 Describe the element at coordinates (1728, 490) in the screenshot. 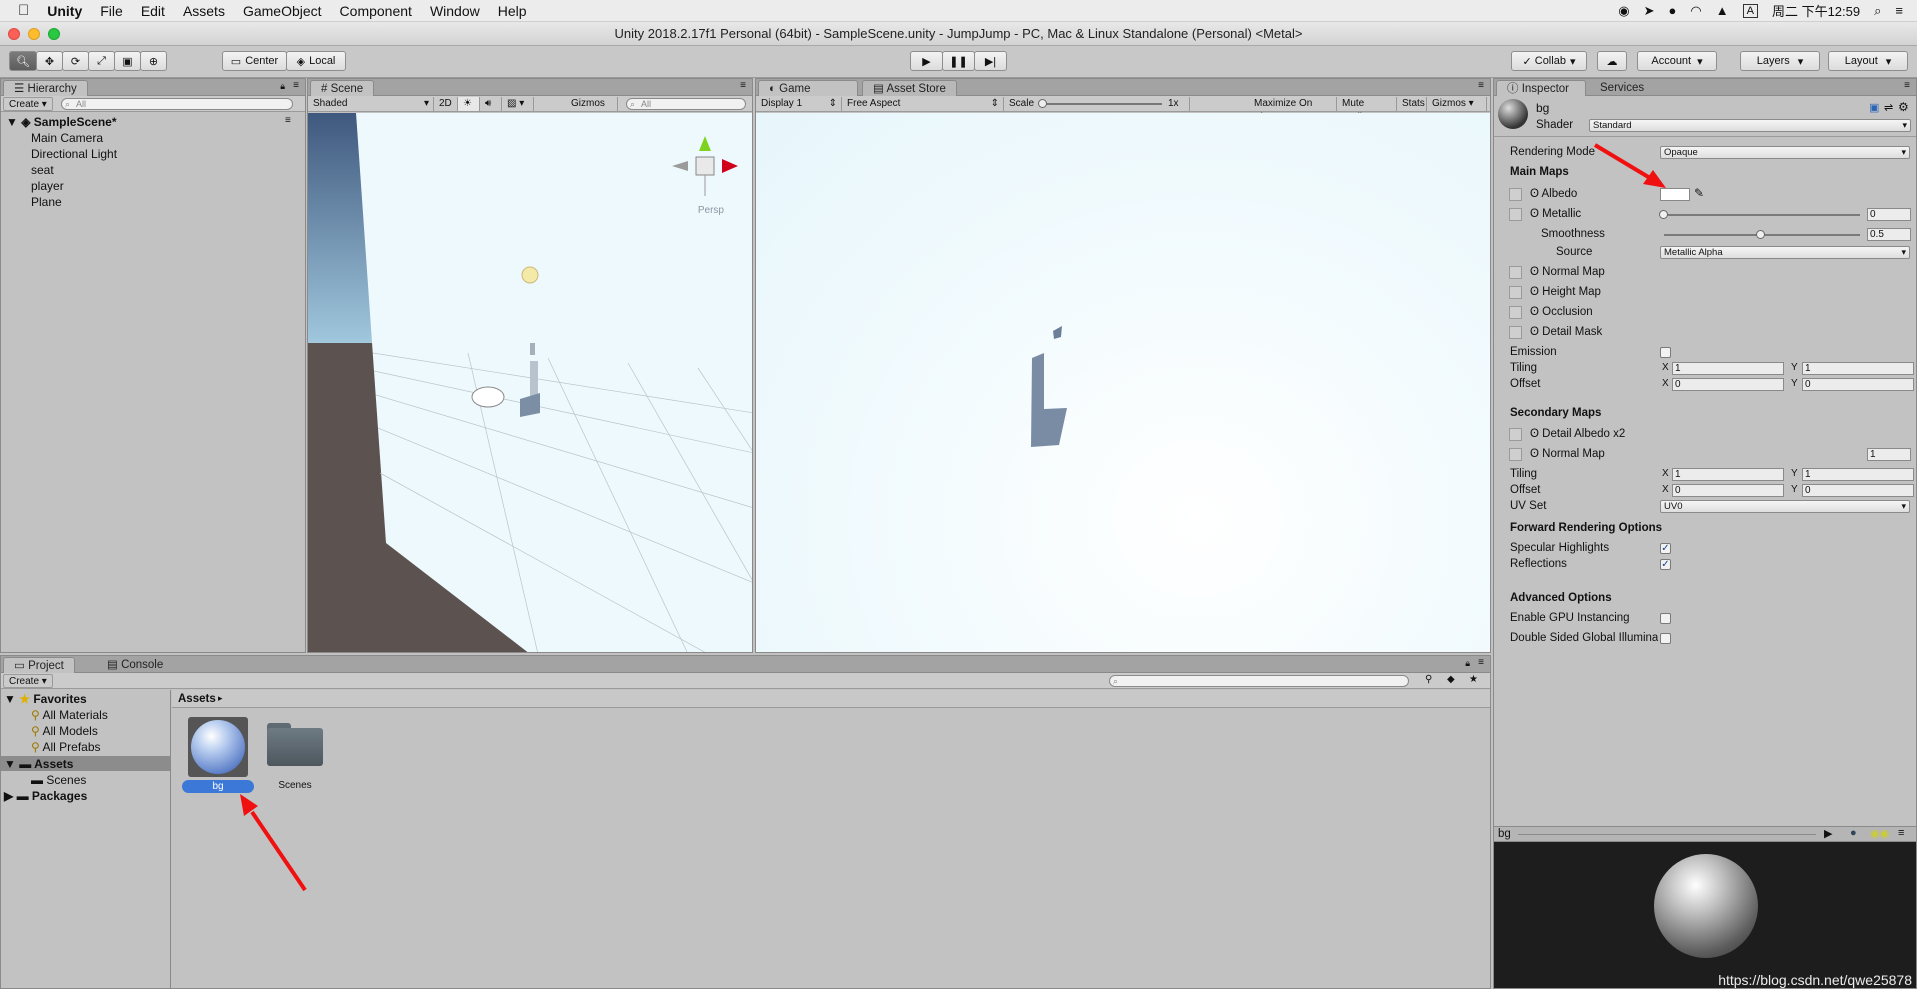

I see `offset2-x-field: 0` at that location.